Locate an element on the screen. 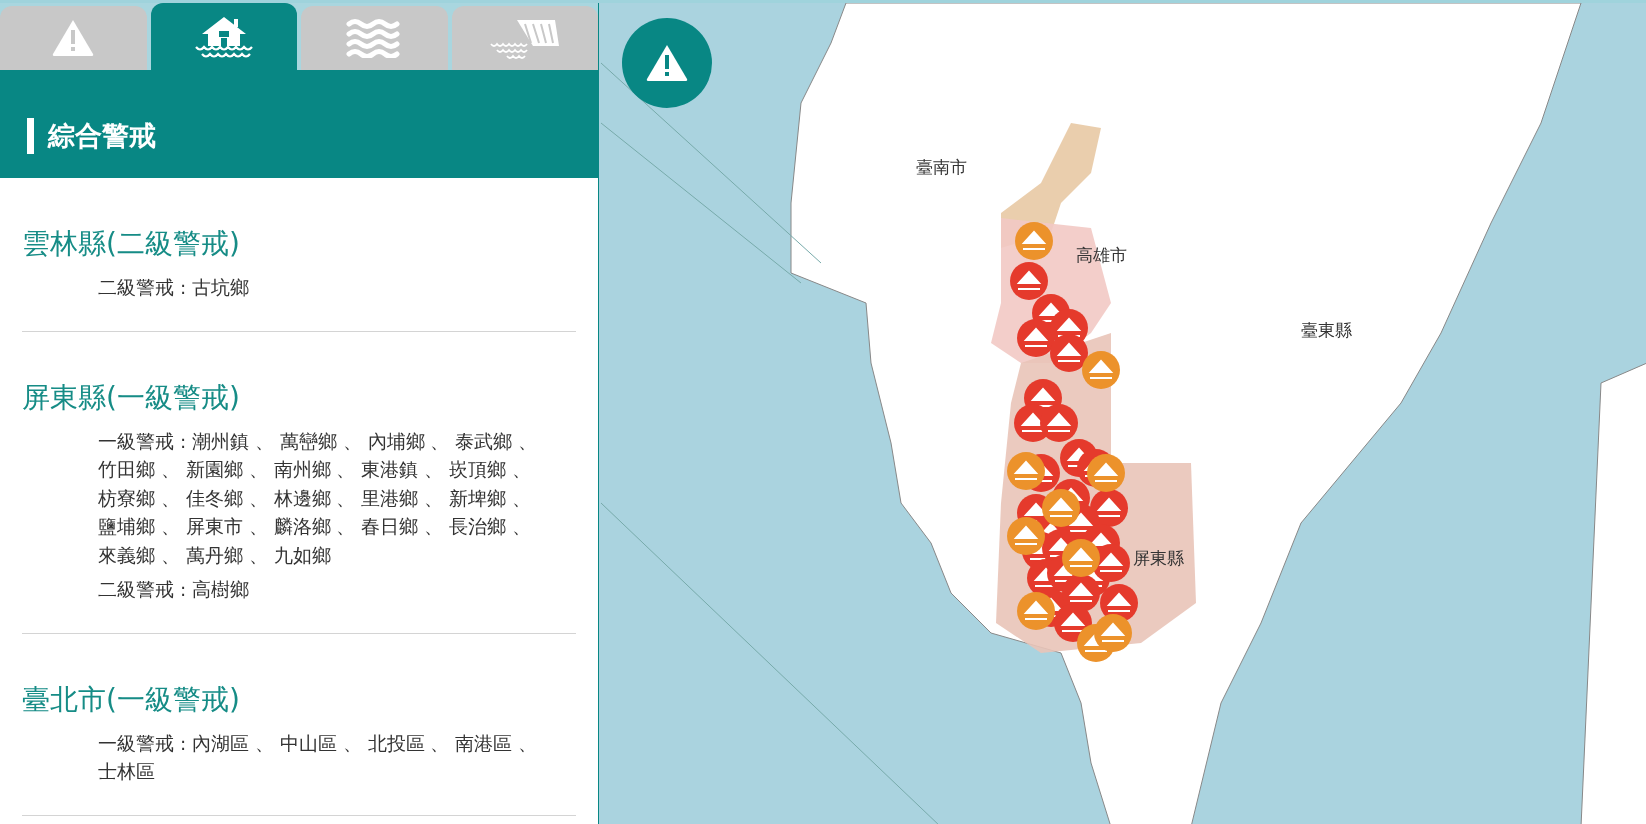 Image resolution: width=1646 pixels, height=824 pixels. alert-detail: 來義鄉 、 萬丹鄉 、 九如鄉 is located at coordinates (214, 555).